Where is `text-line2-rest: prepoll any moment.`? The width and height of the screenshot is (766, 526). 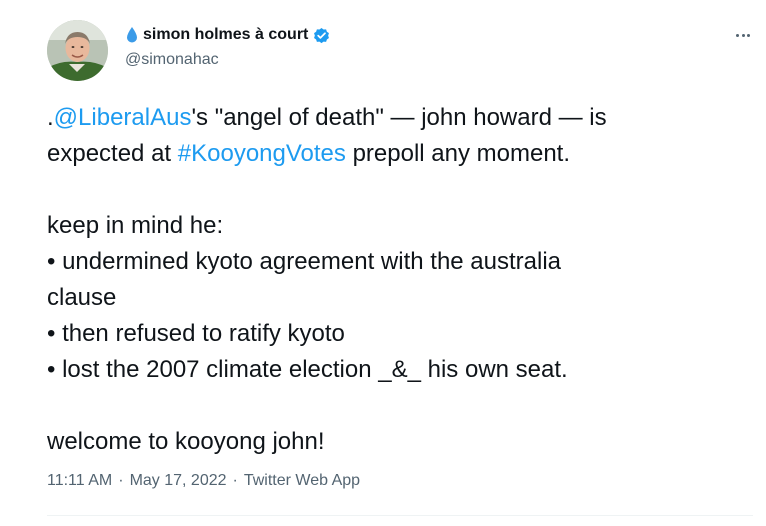 text-line2-rest: prepoll any moment. is located at coordinates (458, 153).